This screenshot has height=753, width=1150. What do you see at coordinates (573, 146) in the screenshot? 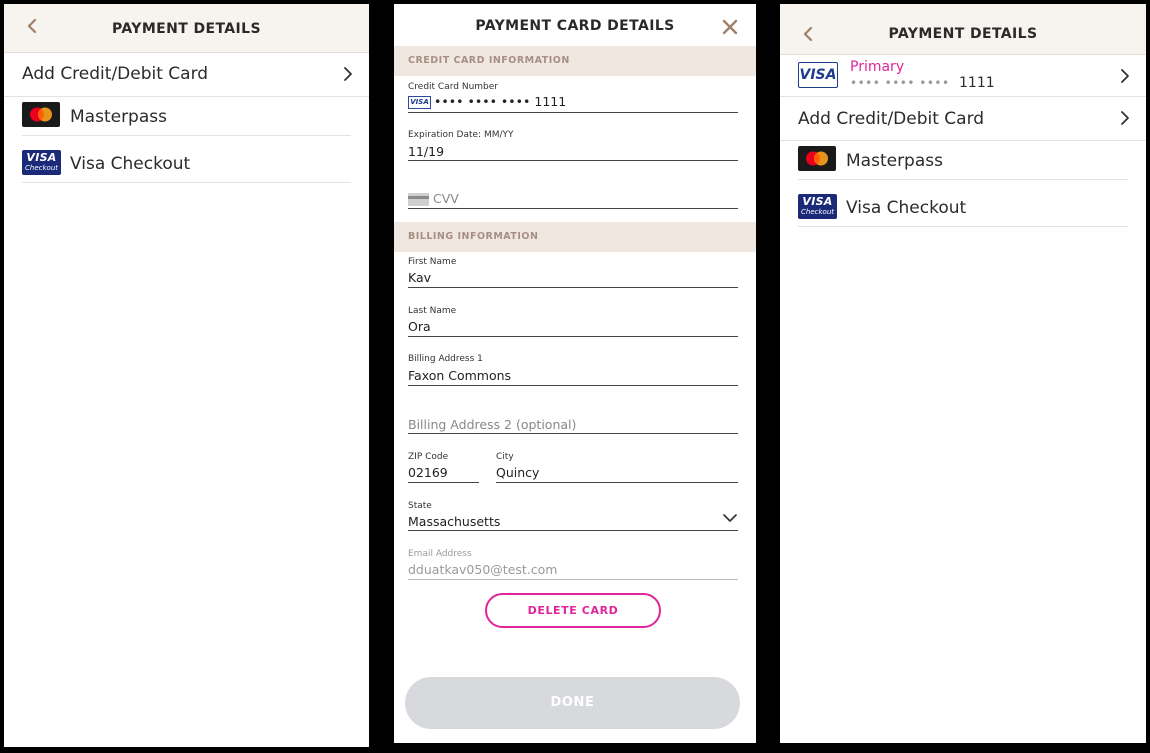
I see `expiration-field: Expiration Date: MM/YY 11/19` at bounding box center [573, 146].